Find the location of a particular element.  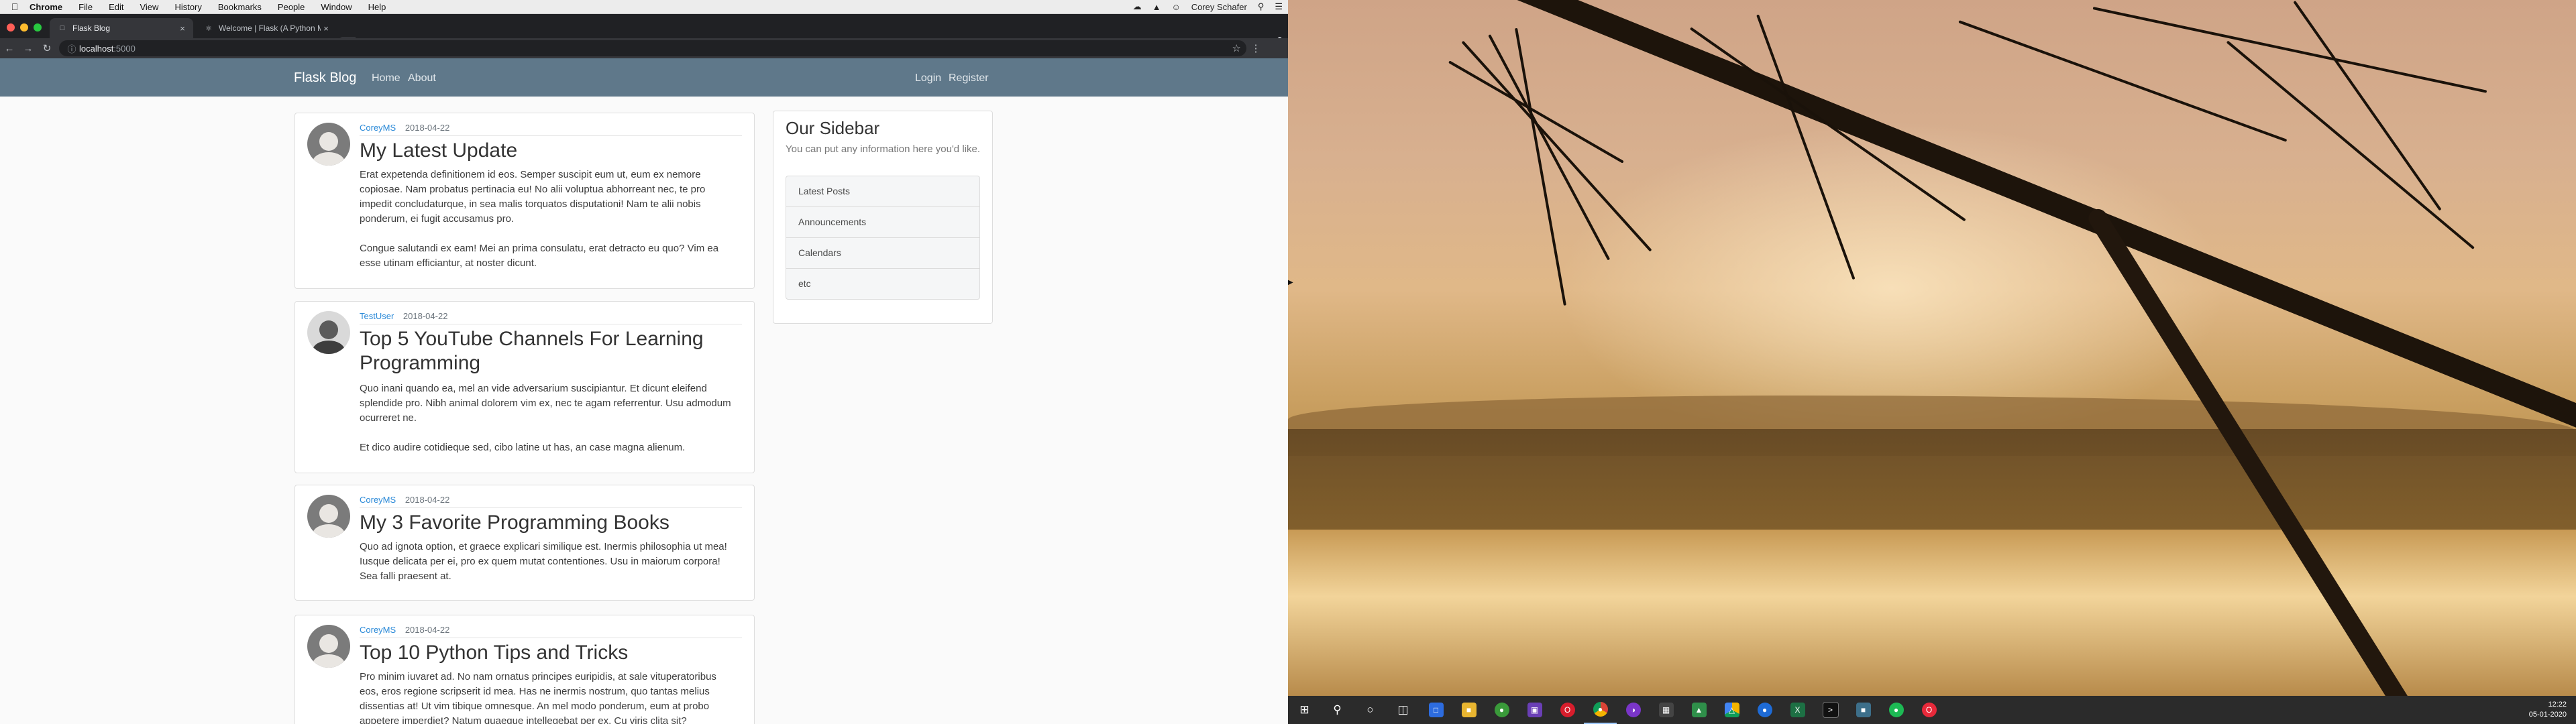

excel-icon: X is located at coordinates (1797, 710).